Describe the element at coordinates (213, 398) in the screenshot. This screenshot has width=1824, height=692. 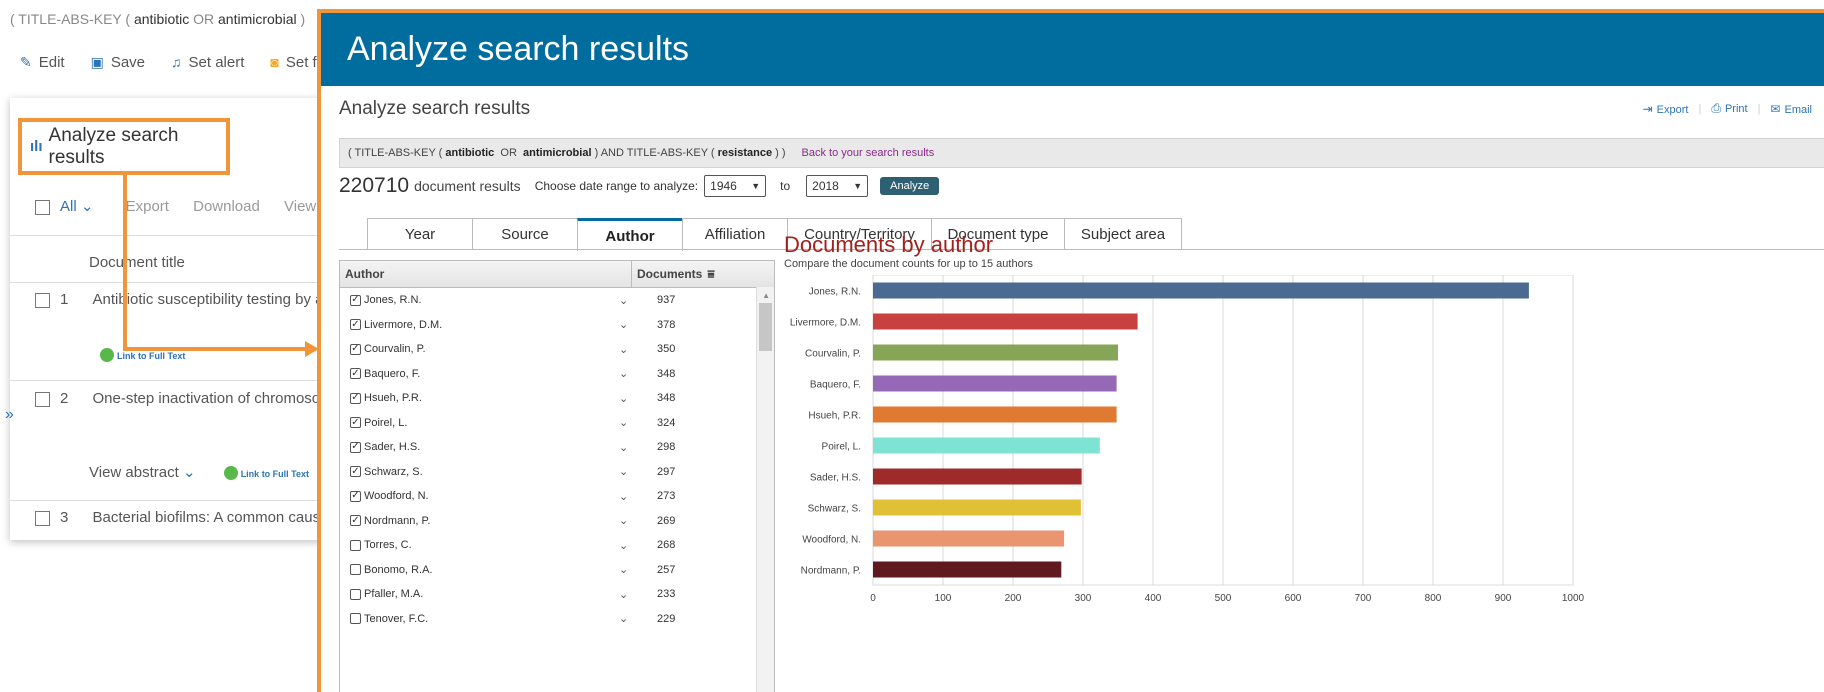
I see `document-title-link: One-step inactivation of chromosom` at that location.